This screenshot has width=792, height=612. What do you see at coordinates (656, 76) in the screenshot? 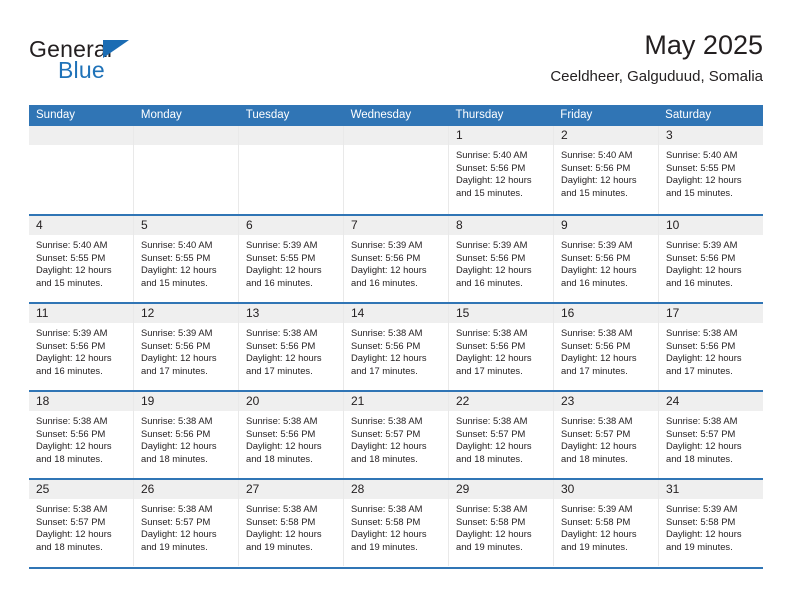
I see `page-subtitle: Ceeldheer, Galguduud, Somalia` at bounding box center [656, 76].